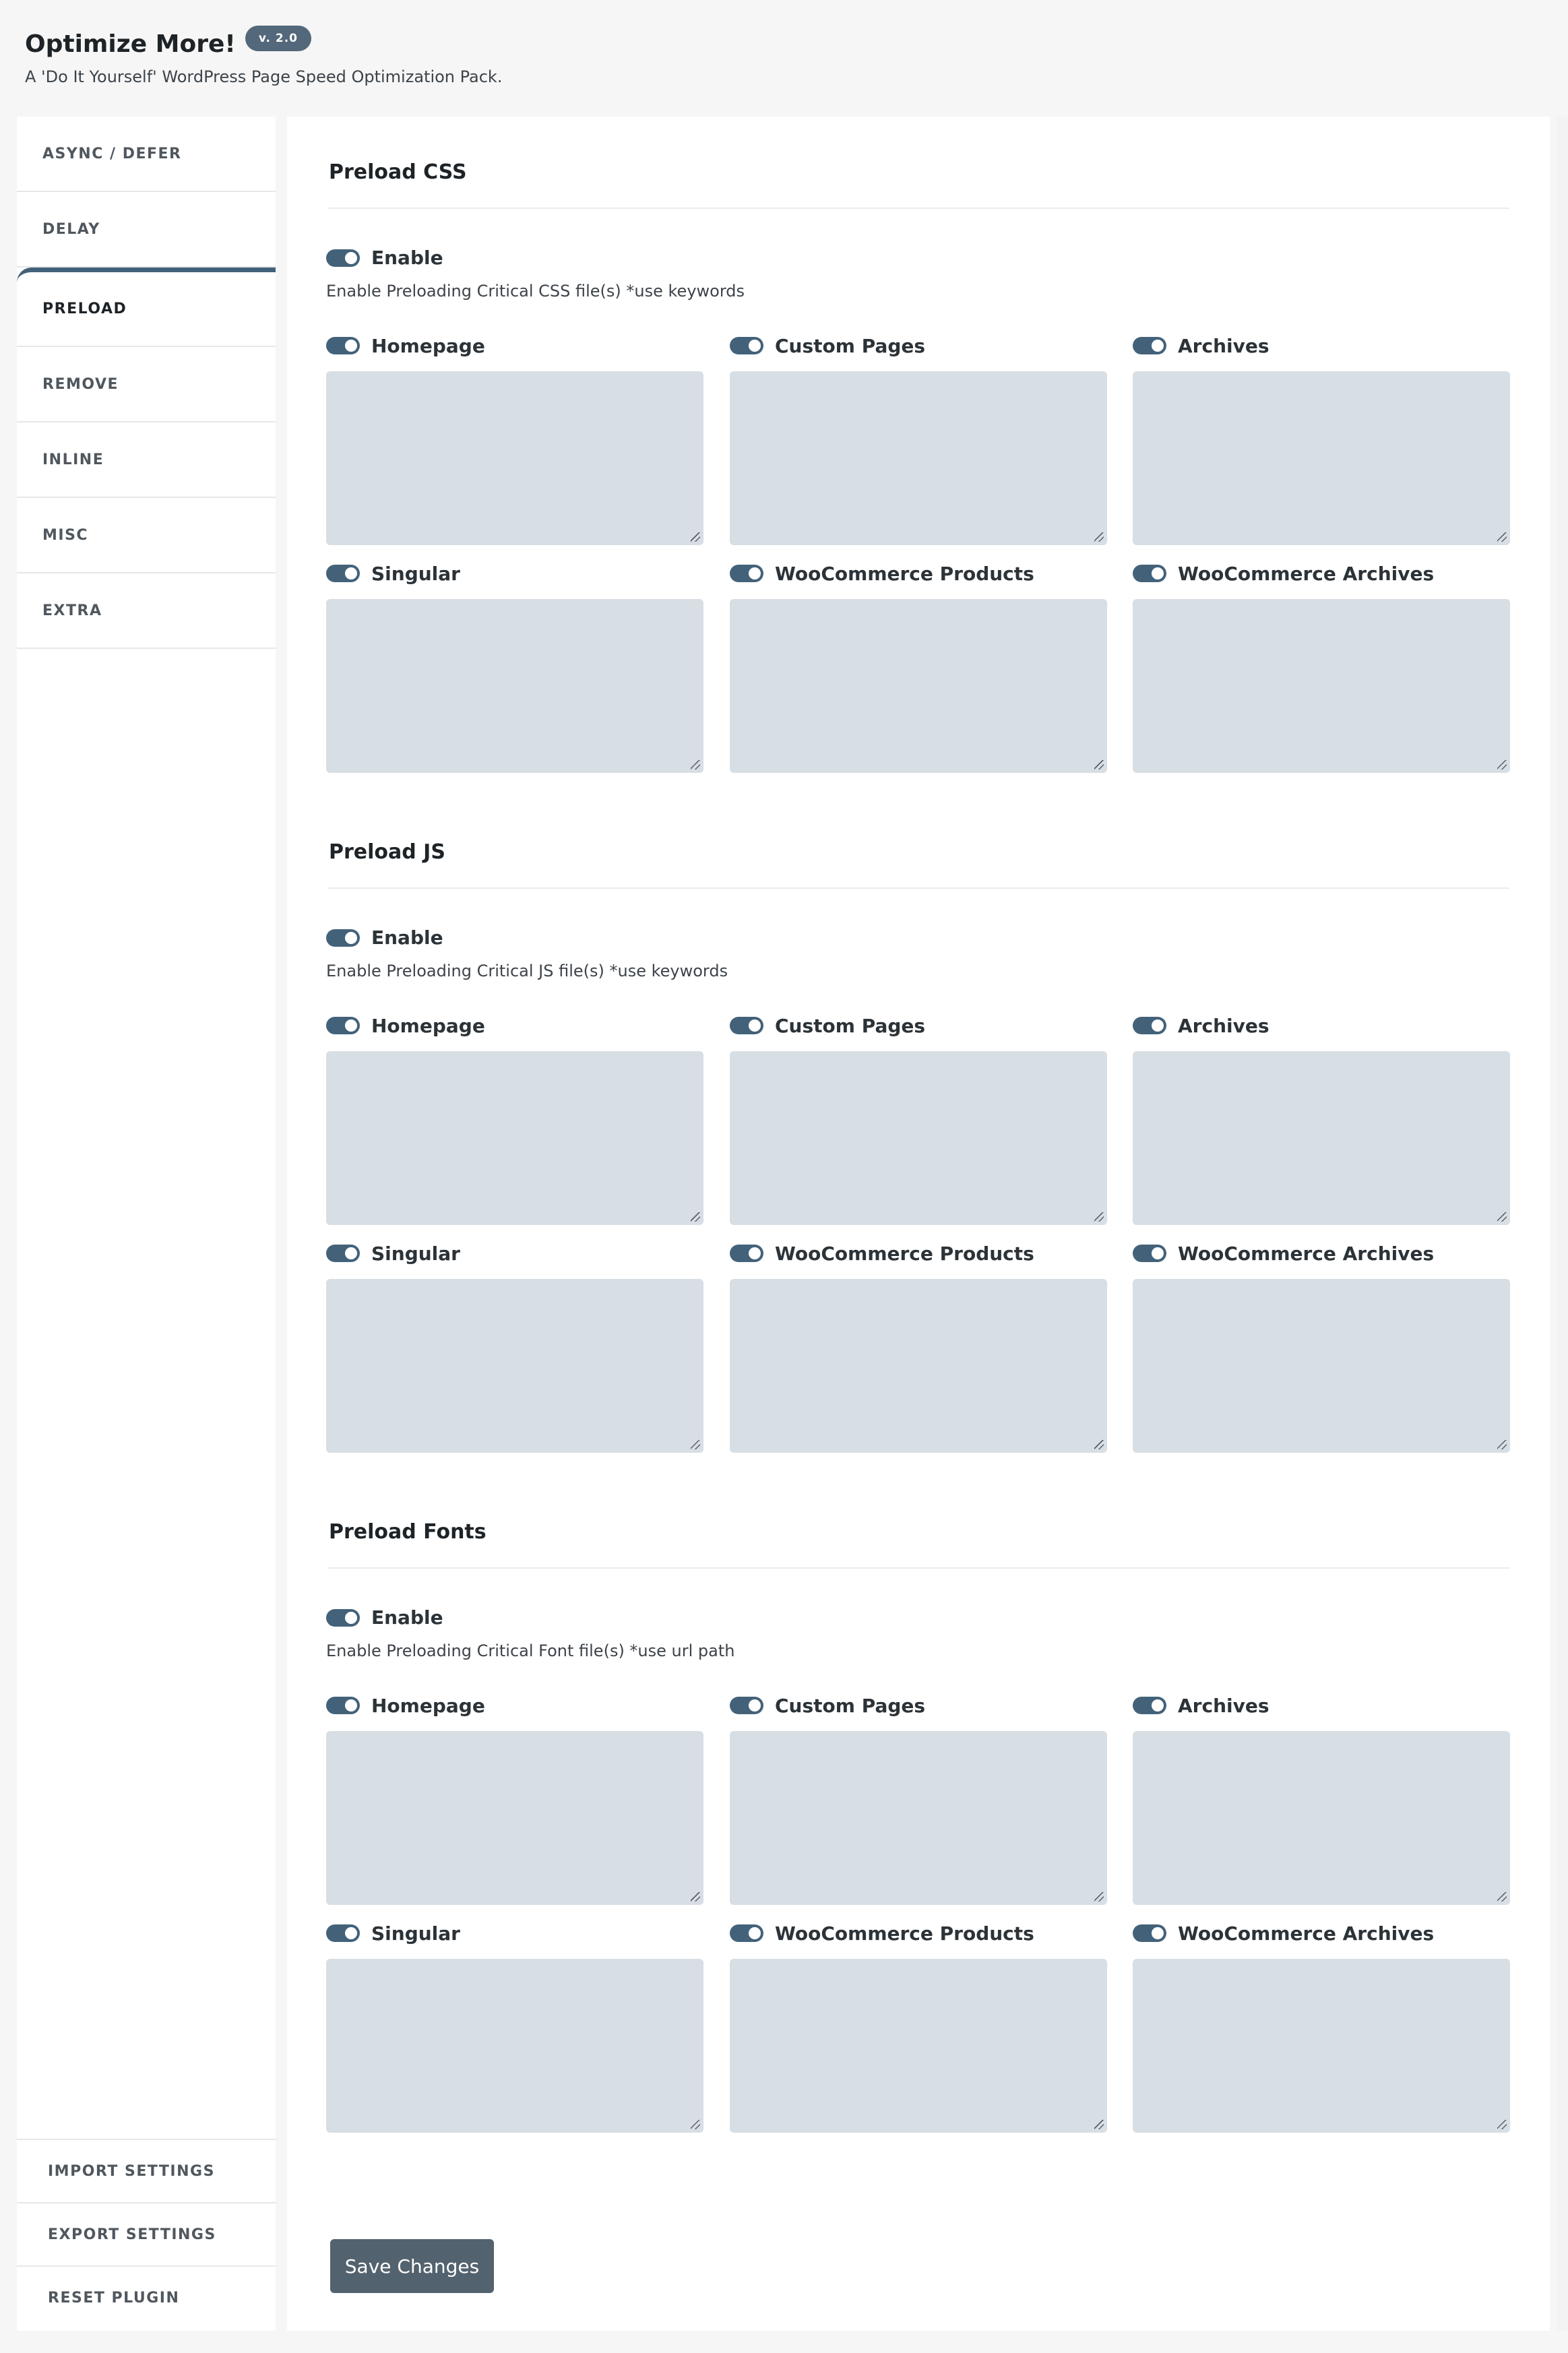 The width and height of the screenshot is (1568, 2353). What do you see at coordinates (146, 460) in the screenshot?
I see `sidebar-item-inline: INLINE` at bounding box center [146, 460].